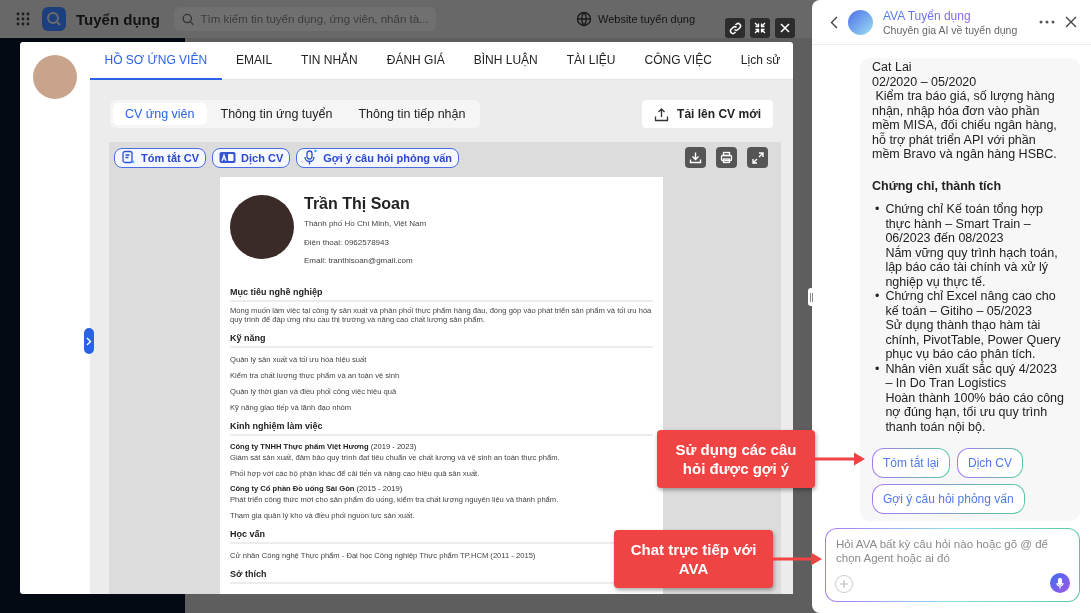 The image size is (1091, 613). Describe the element at coordinates (591, 61) in the screenshot. I see `profile-tab: TÀI LIỆU` at that location.